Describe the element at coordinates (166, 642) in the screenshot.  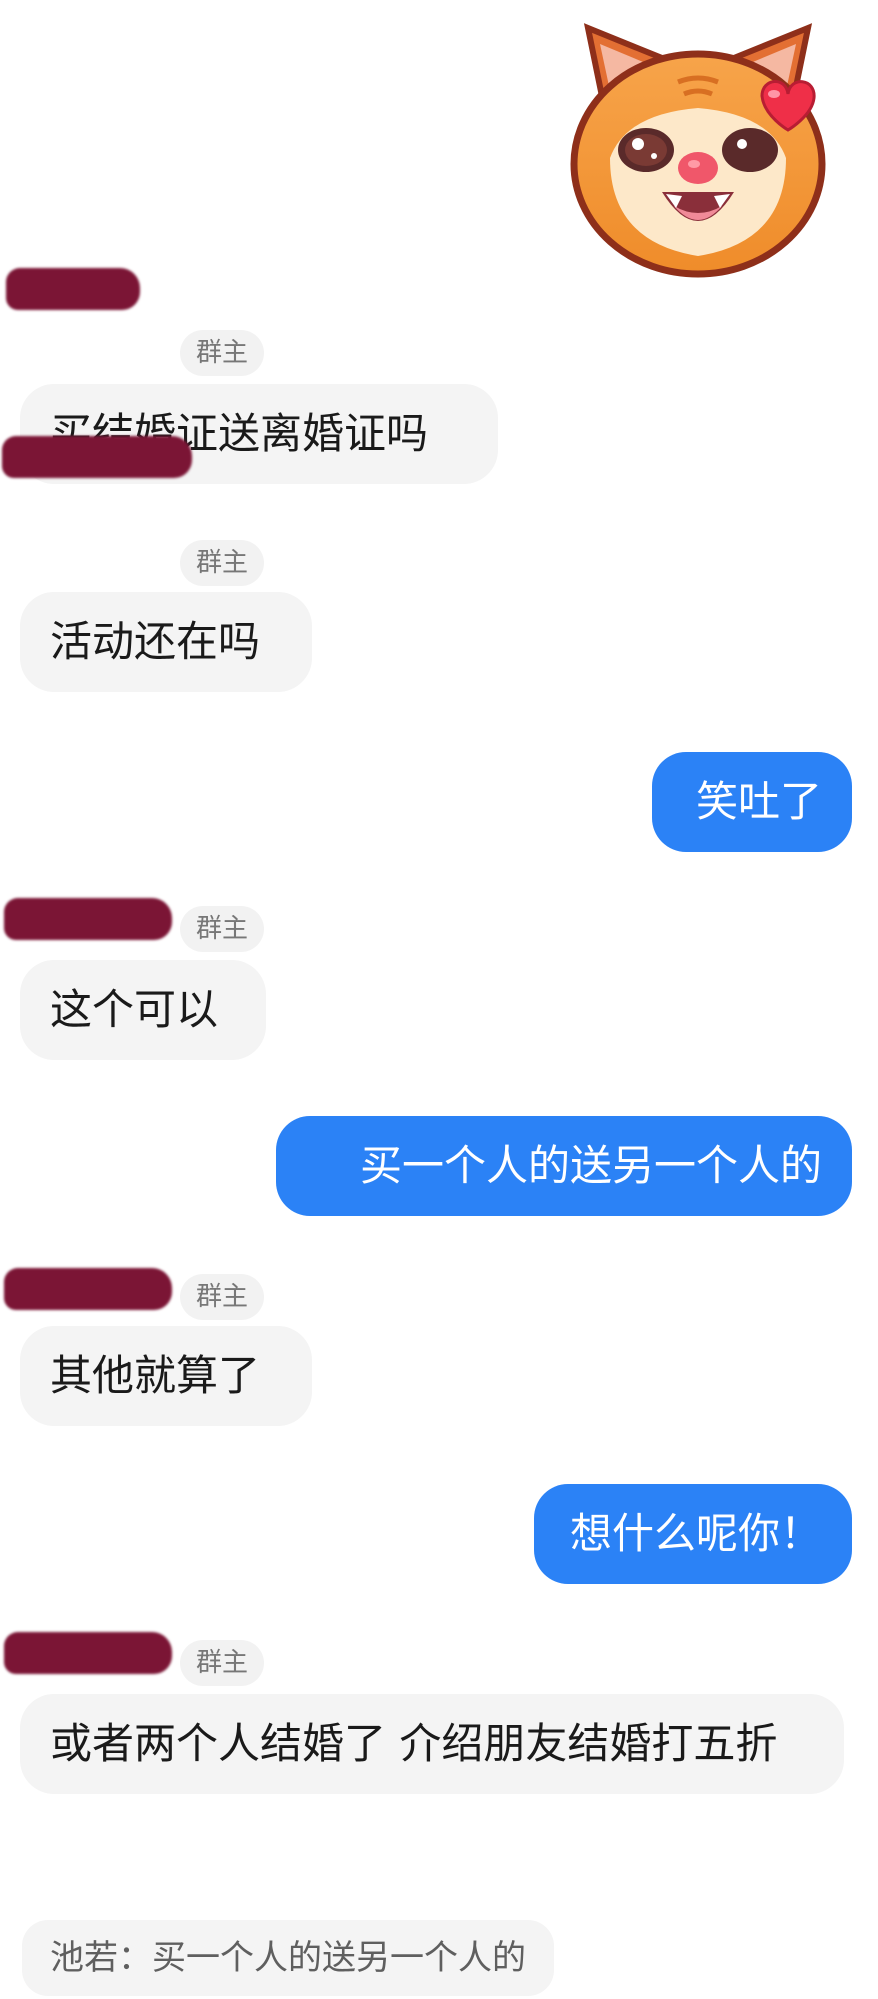
I see `message-bubble: 活动还在吗` at that location.